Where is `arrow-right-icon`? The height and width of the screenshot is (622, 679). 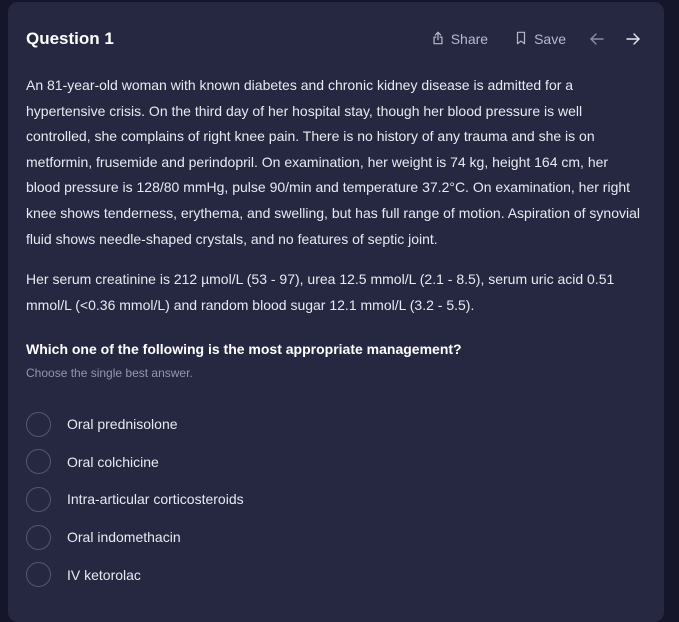
arrow-right-icon is located at coordinates (633, 39).